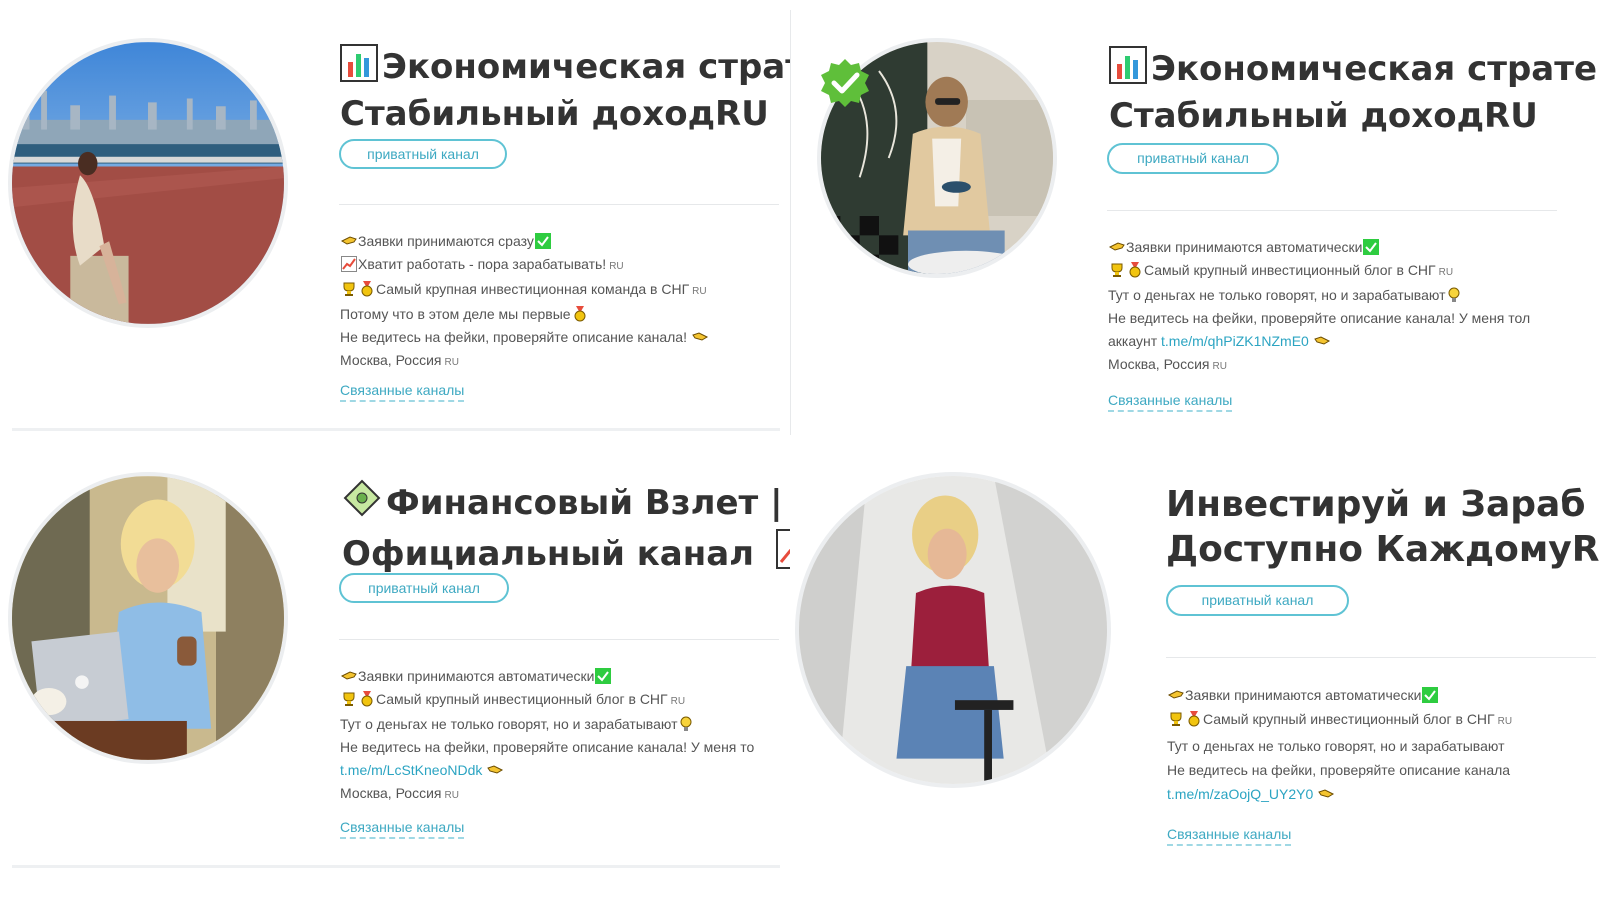  What do you see at coordinates (1240, 794) in the screenshot?
I see `invite-link: t.me/m/zaOojQ_UY2Y0` at bounding box center [1240, 794].